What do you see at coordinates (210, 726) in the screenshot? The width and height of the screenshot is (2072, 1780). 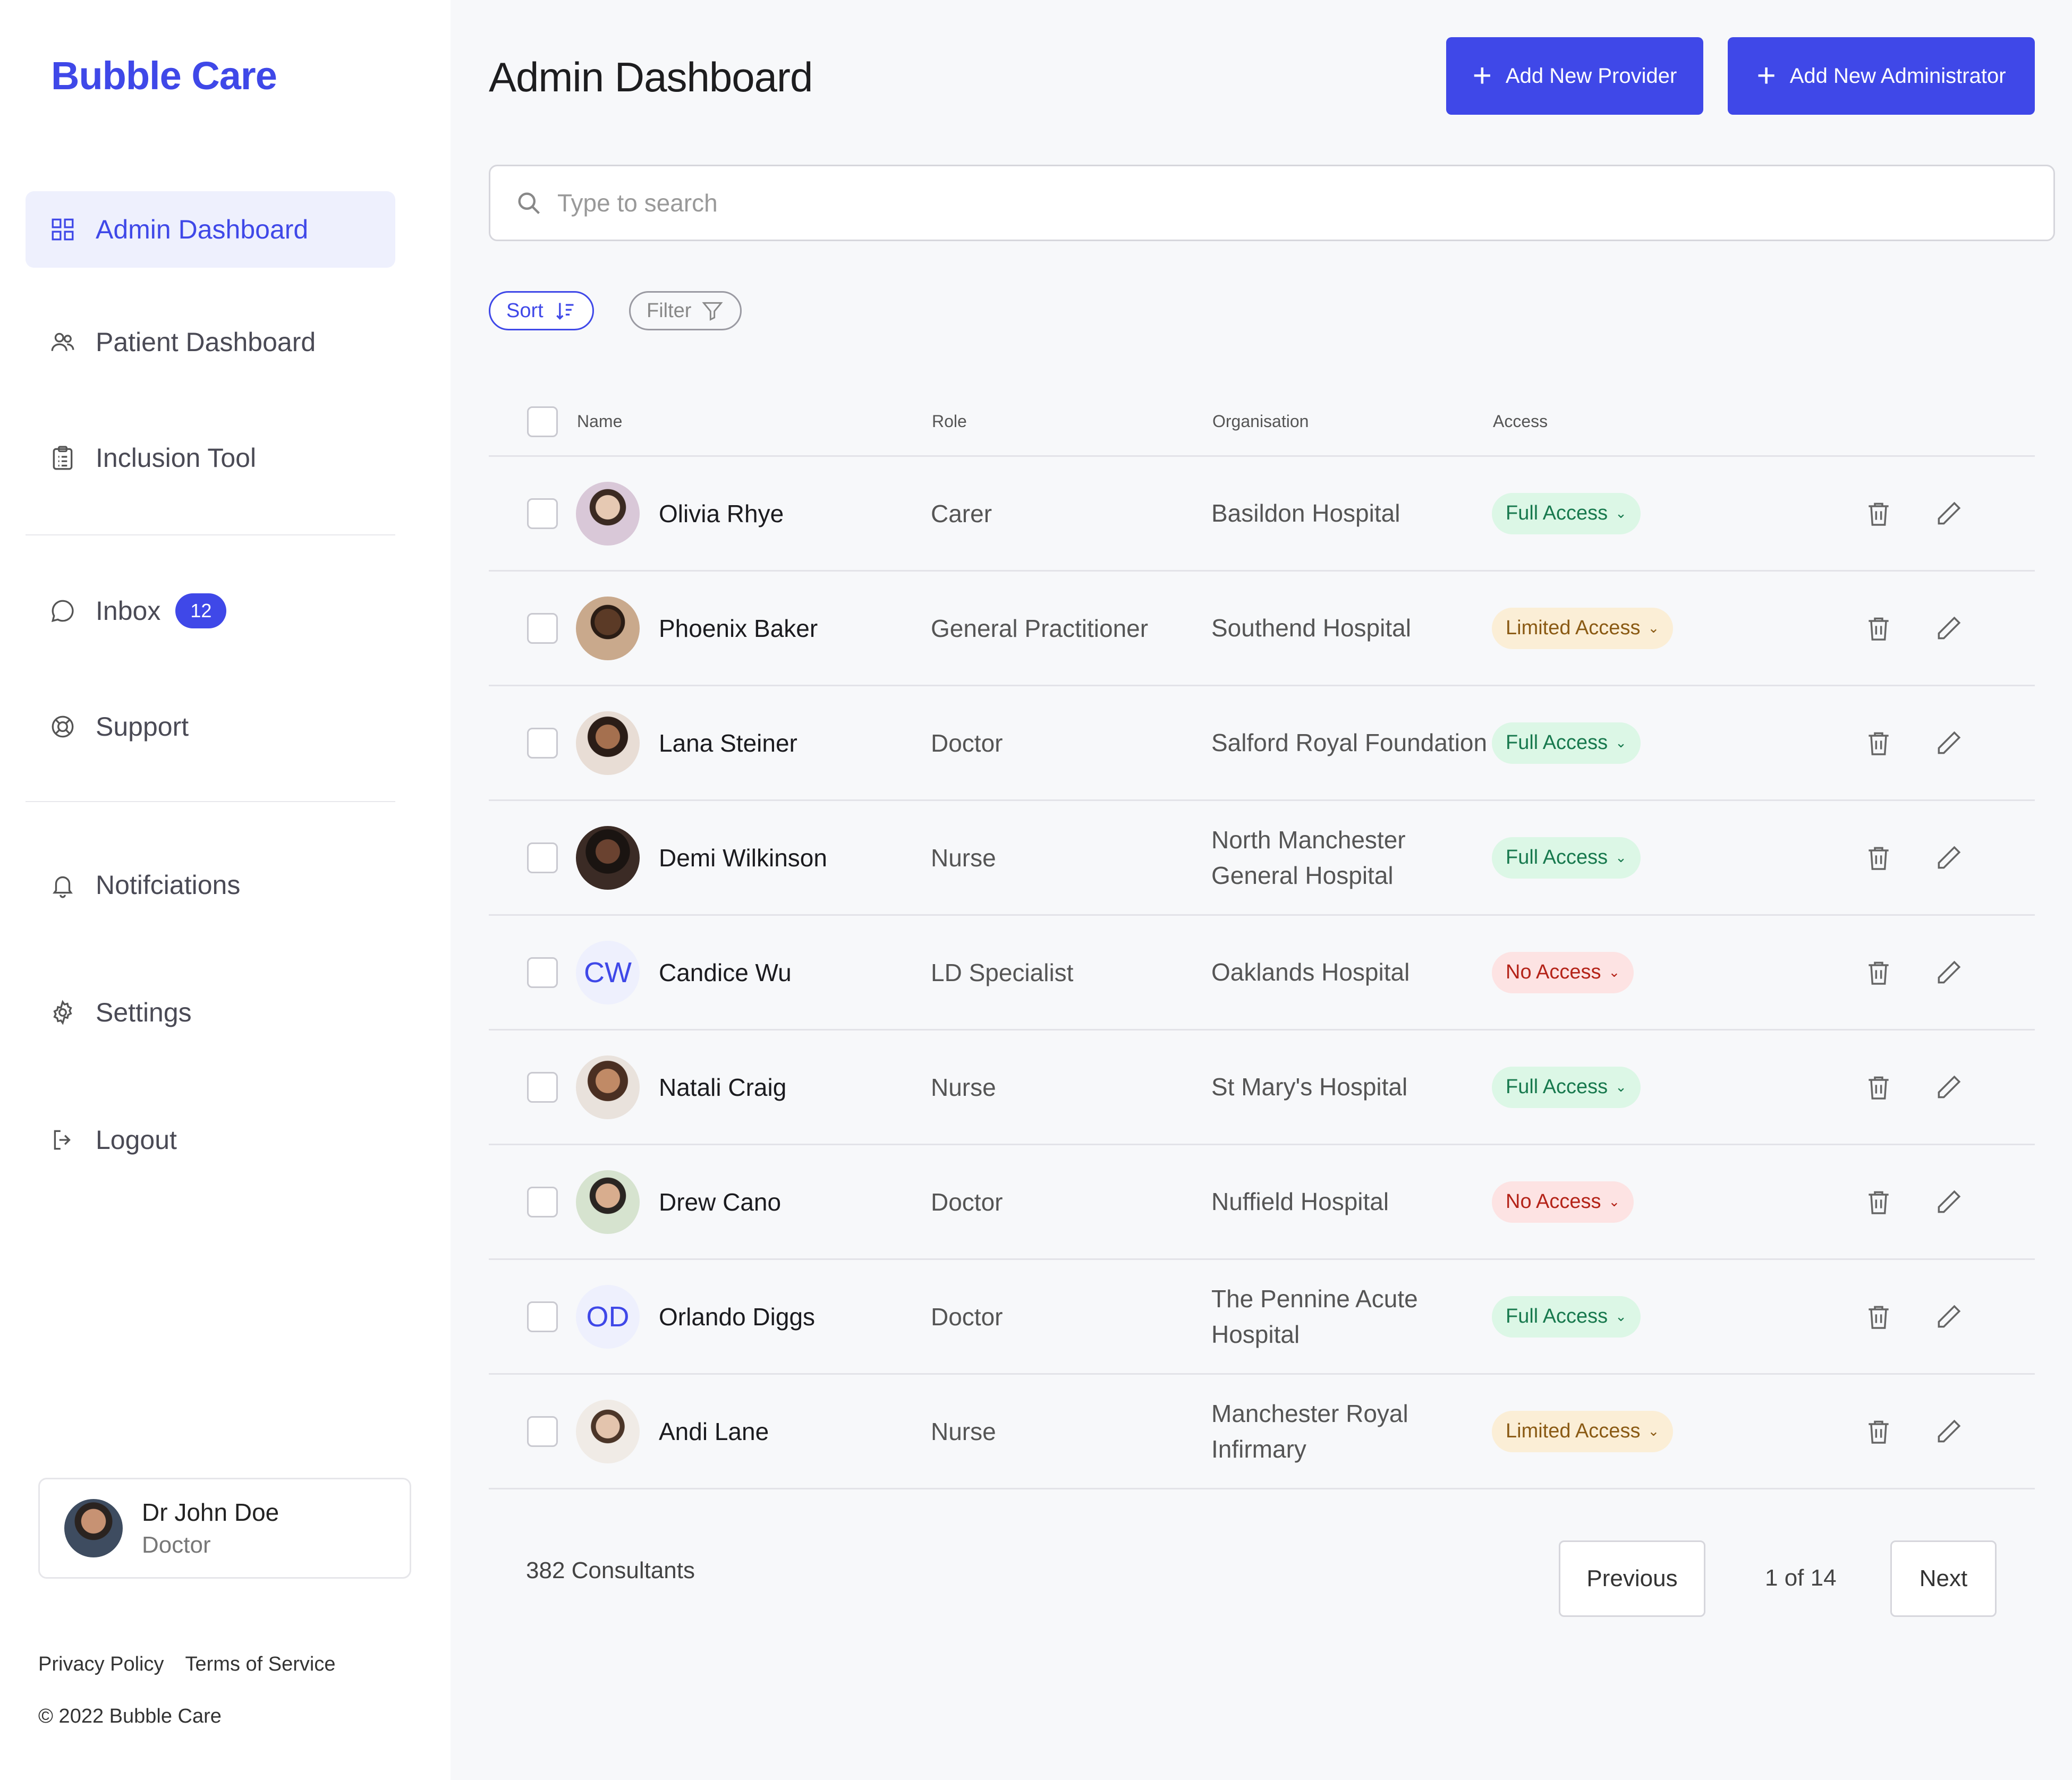 I see `sidebar-item-support: Support` at bounding box center [210, 726].